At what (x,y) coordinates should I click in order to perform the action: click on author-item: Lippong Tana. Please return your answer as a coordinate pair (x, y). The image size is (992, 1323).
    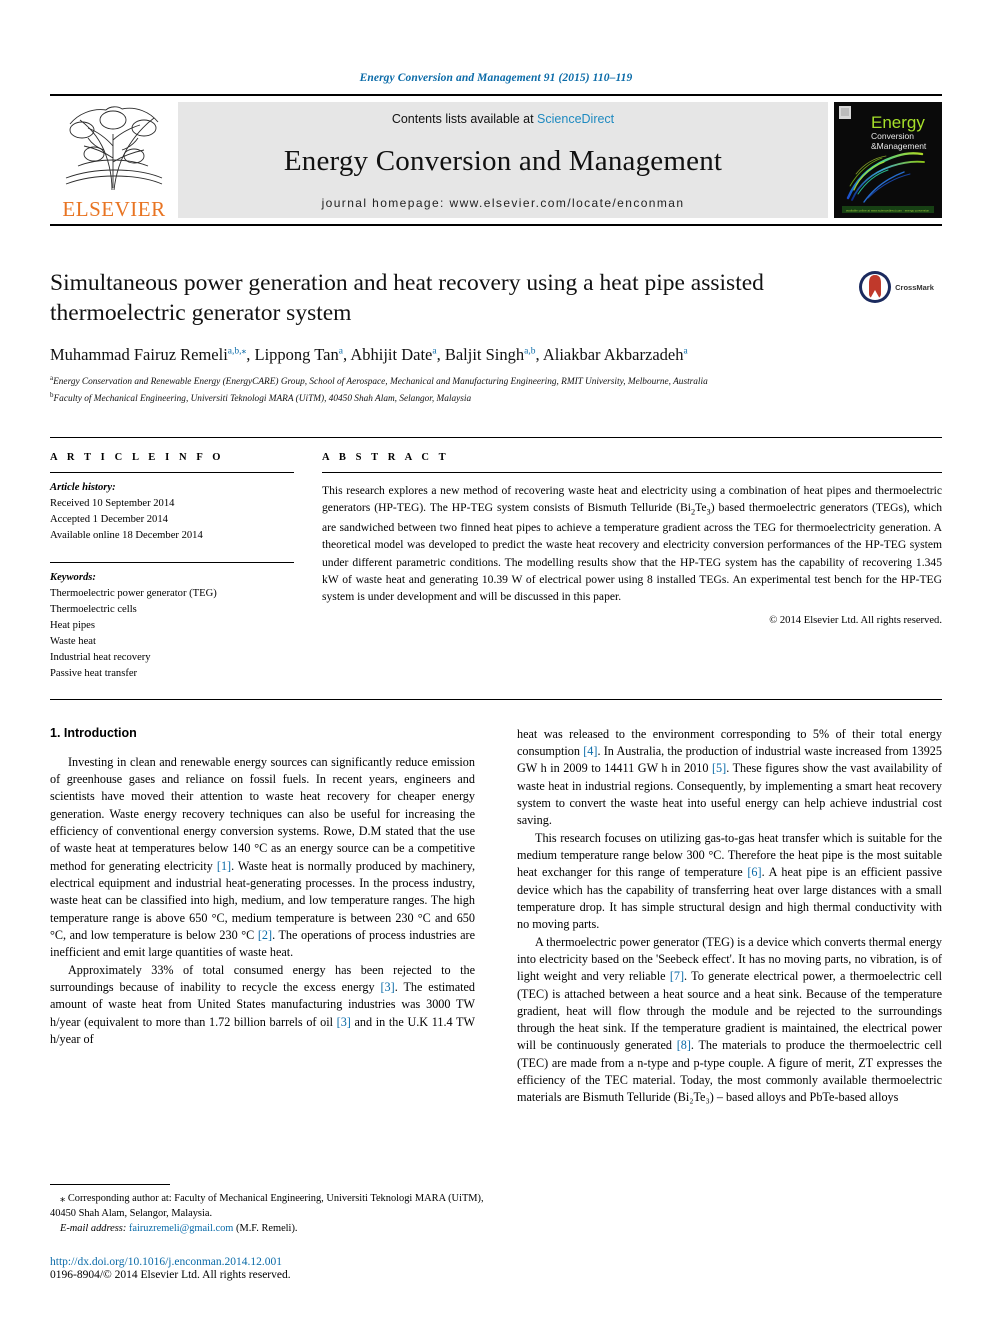
    Looking at the image, I should click on (299, 354).